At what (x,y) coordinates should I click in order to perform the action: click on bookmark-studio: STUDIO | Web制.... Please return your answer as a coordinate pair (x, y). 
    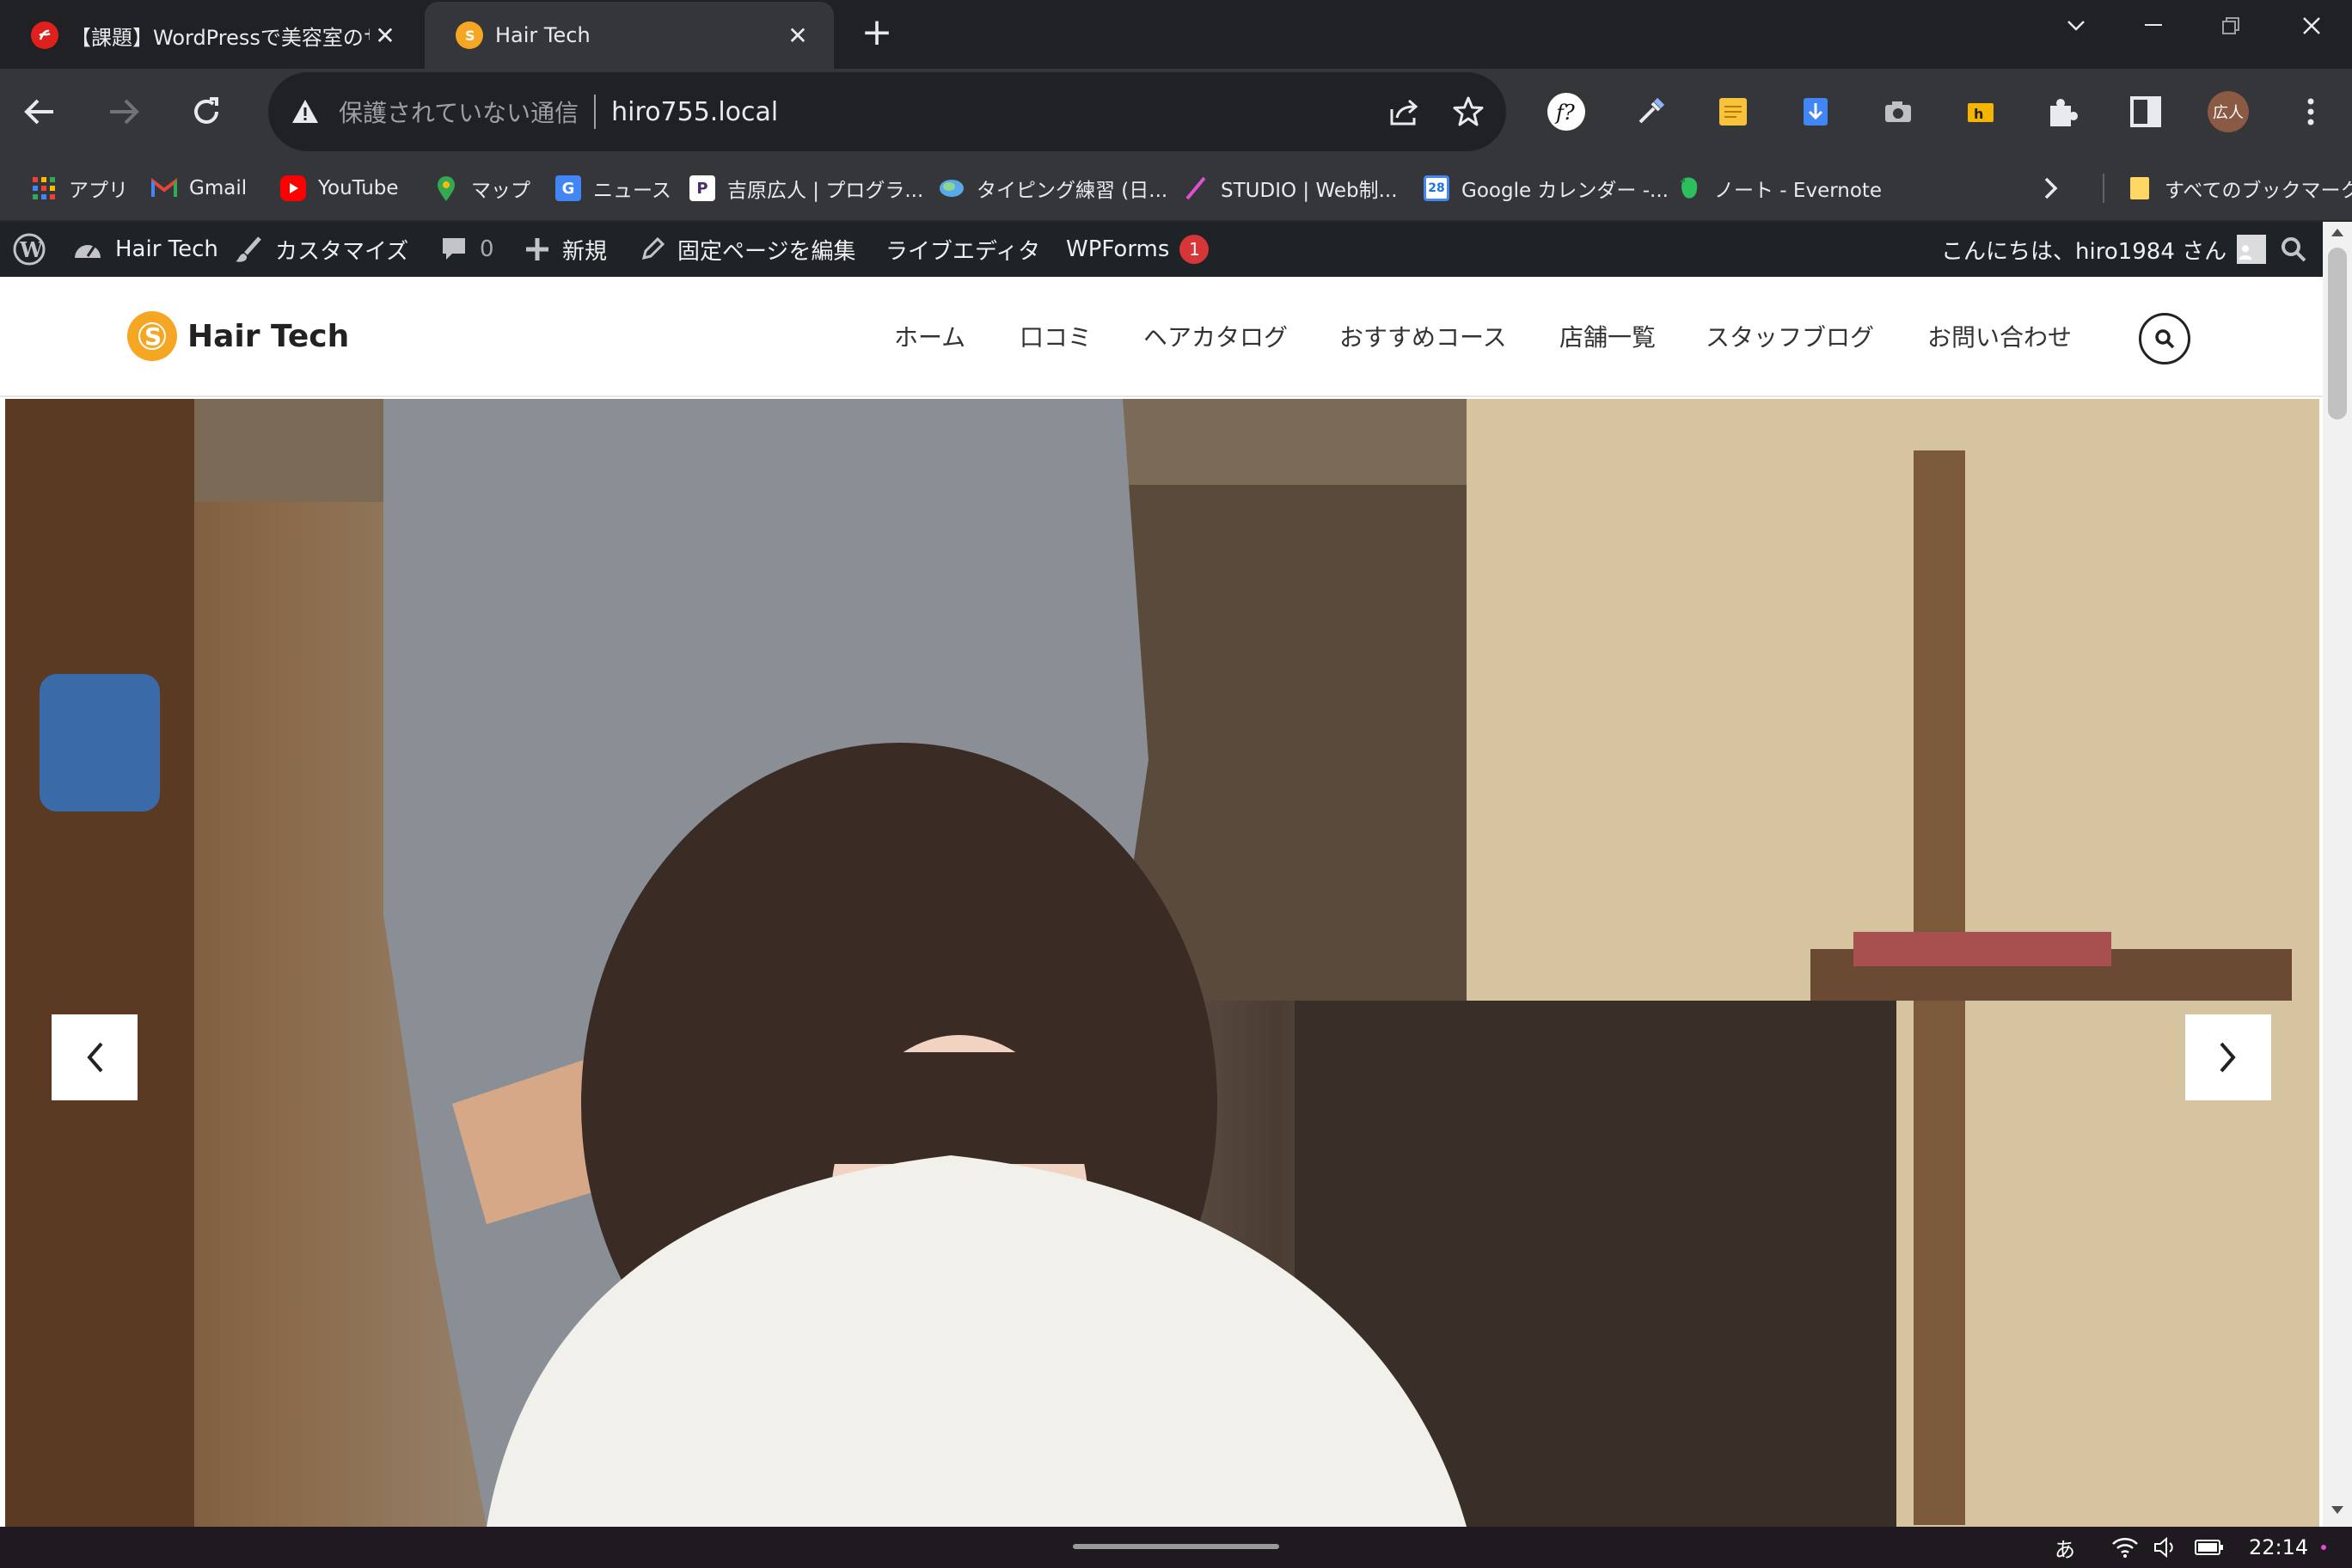
    Looking at the image, I should click on (1290, 188).